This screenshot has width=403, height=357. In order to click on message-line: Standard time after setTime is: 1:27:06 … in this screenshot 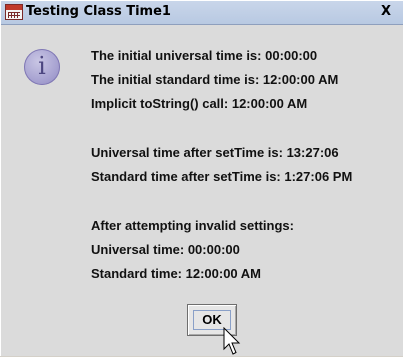, I will do `click(222, 176)`.